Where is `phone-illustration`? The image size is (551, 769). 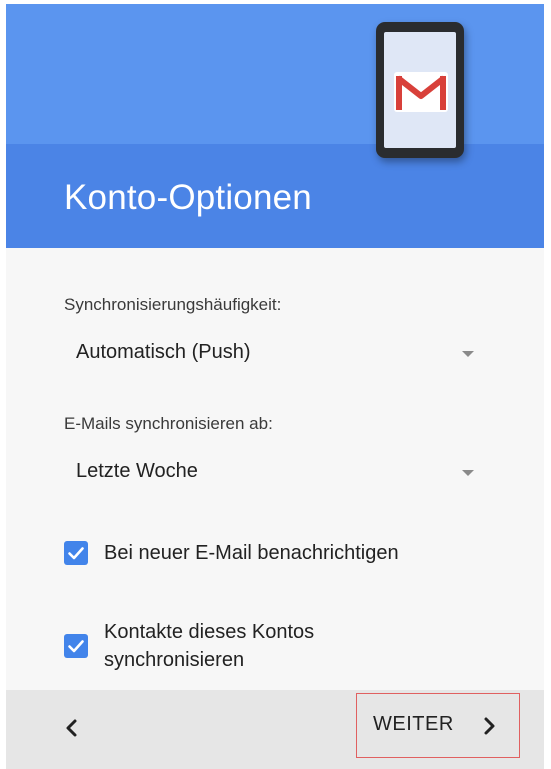
phone-illustration is located at coordinates (420, 90).